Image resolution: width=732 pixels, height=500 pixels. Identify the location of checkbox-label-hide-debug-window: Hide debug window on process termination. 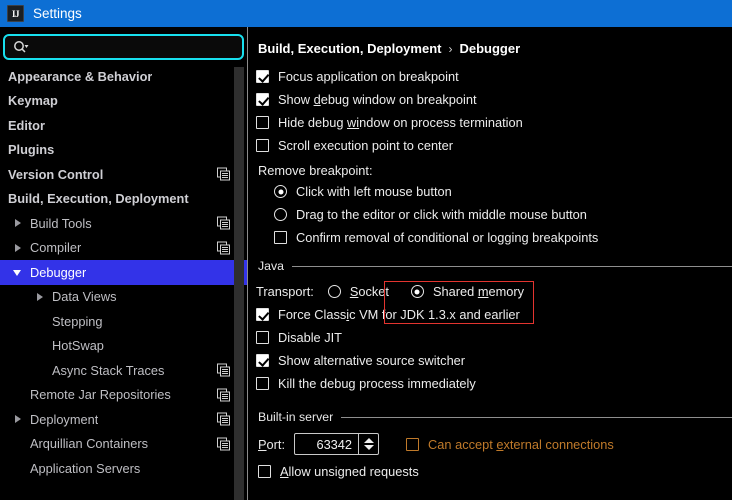
(400, 122).